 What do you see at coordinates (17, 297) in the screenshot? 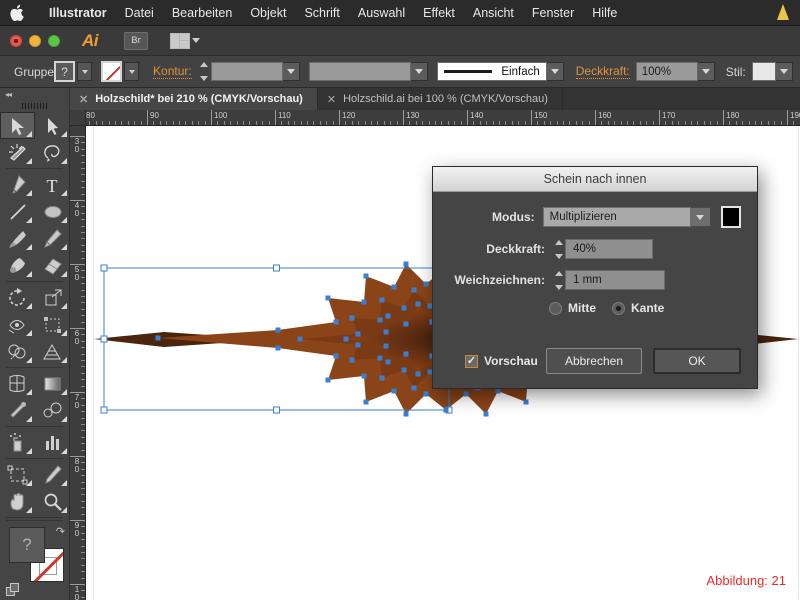
I see `rotate-tool` at bounding box center [17, 297].